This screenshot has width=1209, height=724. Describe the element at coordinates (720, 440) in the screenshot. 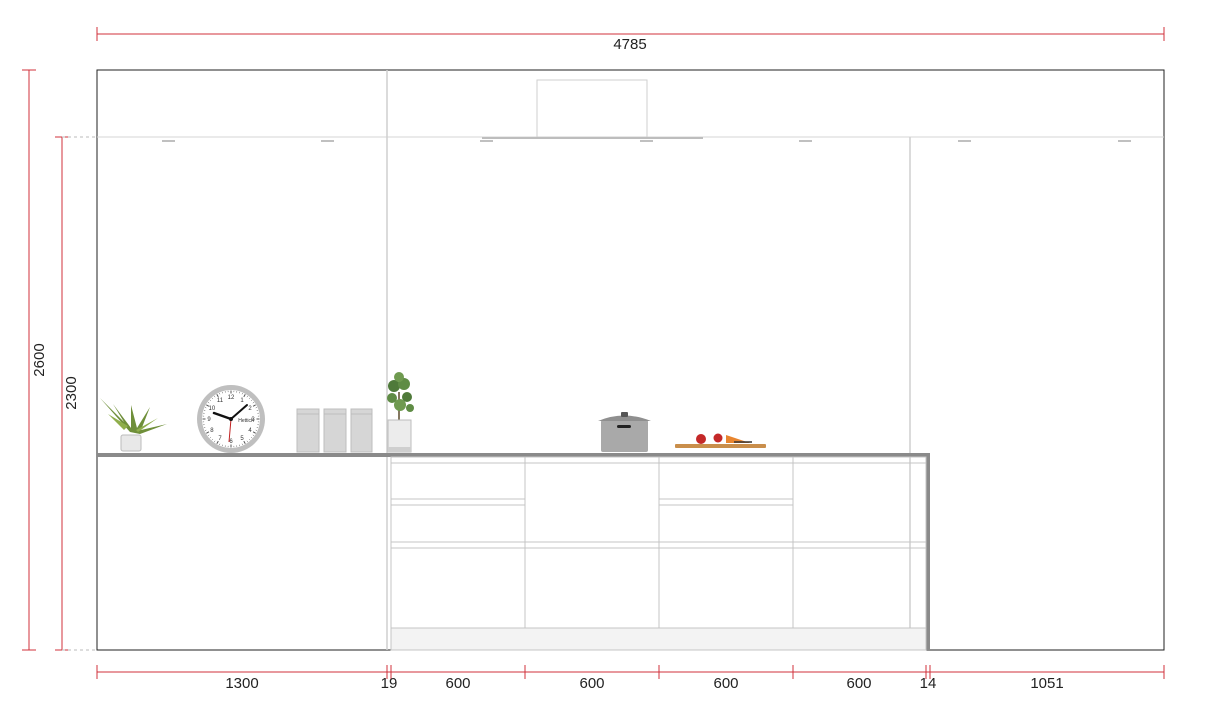

I see `cutting-board-icon` at that location.